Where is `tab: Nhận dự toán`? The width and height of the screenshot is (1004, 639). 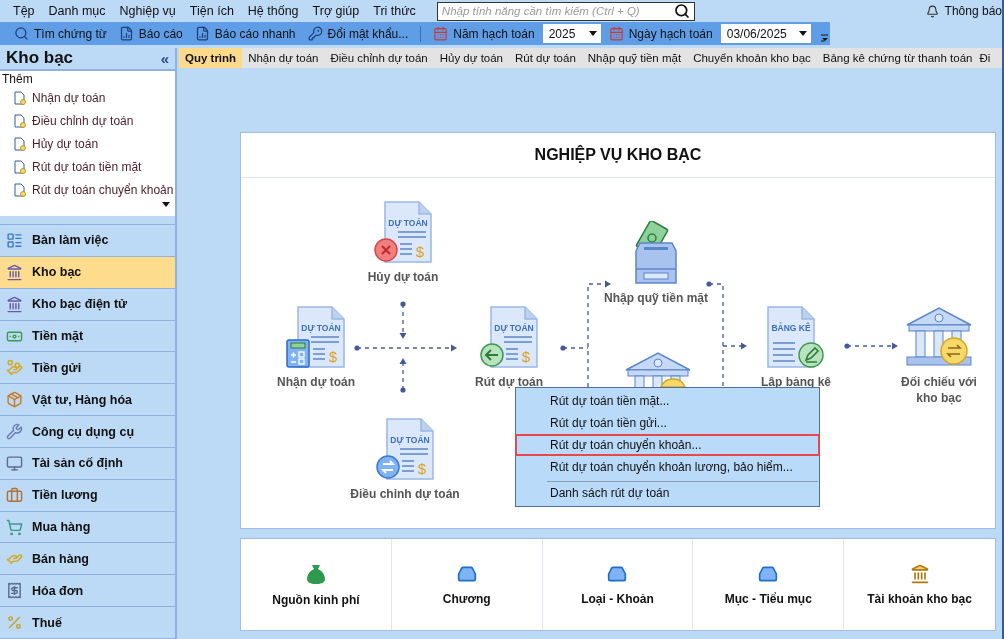 tab: Nhận dự toán is located at coordinates (283, 58).